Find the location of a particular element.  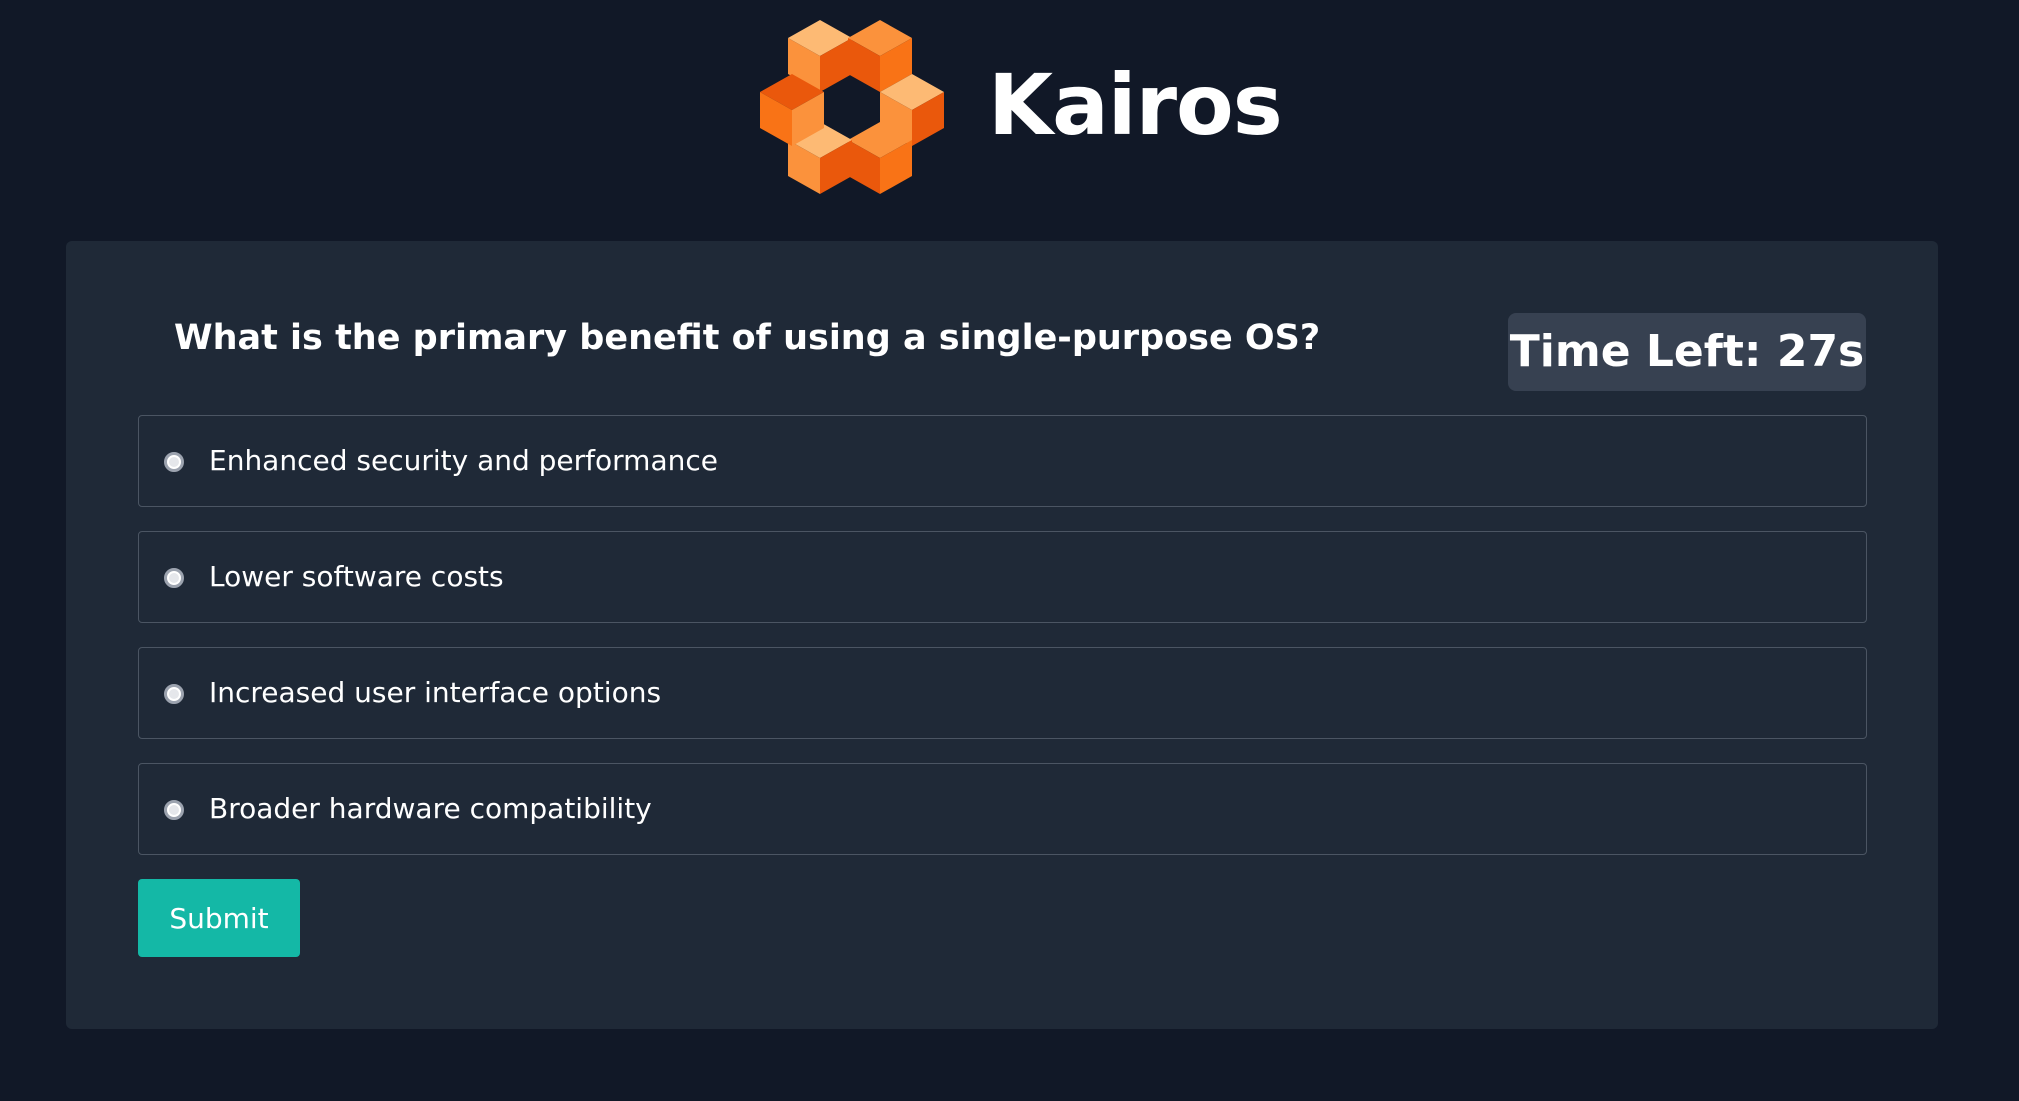

answer-option-label: Broader hardware compatibility is located at coordinates (430, 808).